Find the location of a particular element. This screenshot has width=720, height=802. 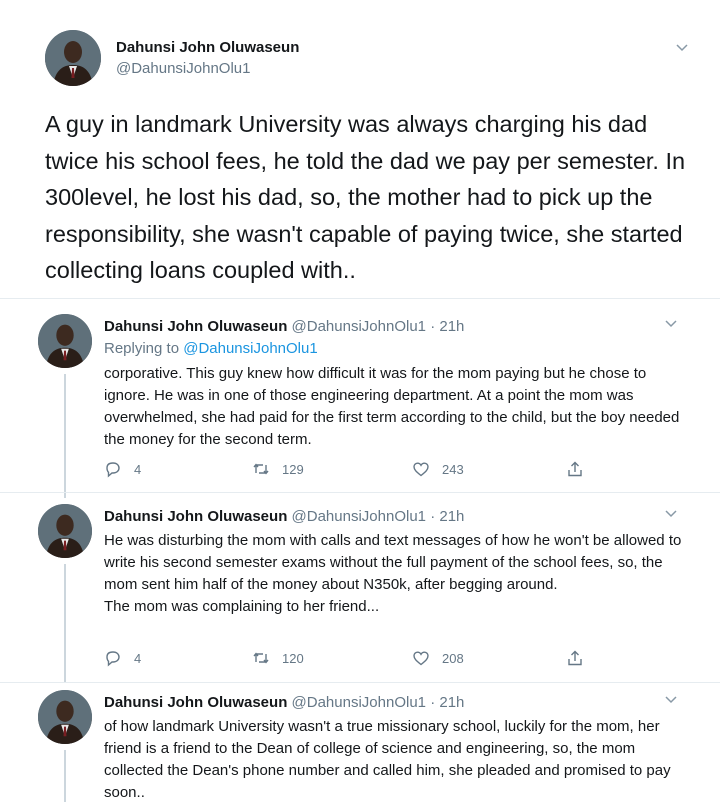

replying-to: Replying to @DahunsiJohnOlu1 is located at coordinates (211, 348).